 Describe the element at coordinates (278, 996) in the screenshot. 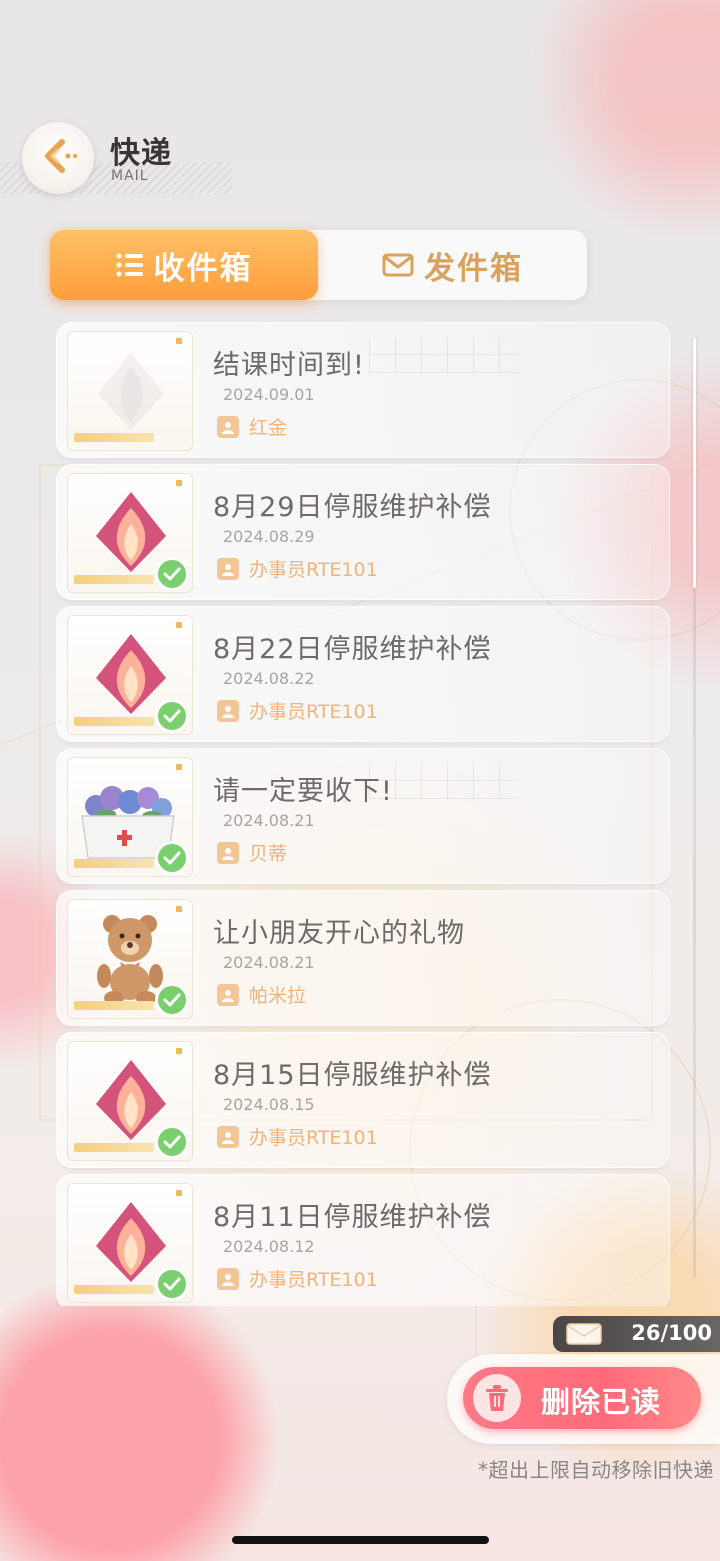

I see `sender-name: 帕米拉` at that location.